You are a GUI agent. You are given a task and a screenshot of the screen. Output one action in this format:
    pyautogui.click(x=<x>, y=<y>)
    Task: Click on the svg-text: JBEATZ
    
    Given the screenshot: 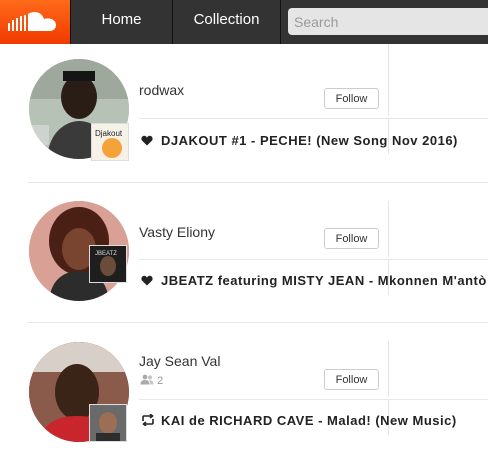 What is the action you would take?
    pyautogui.click(x=106, y=254)
    